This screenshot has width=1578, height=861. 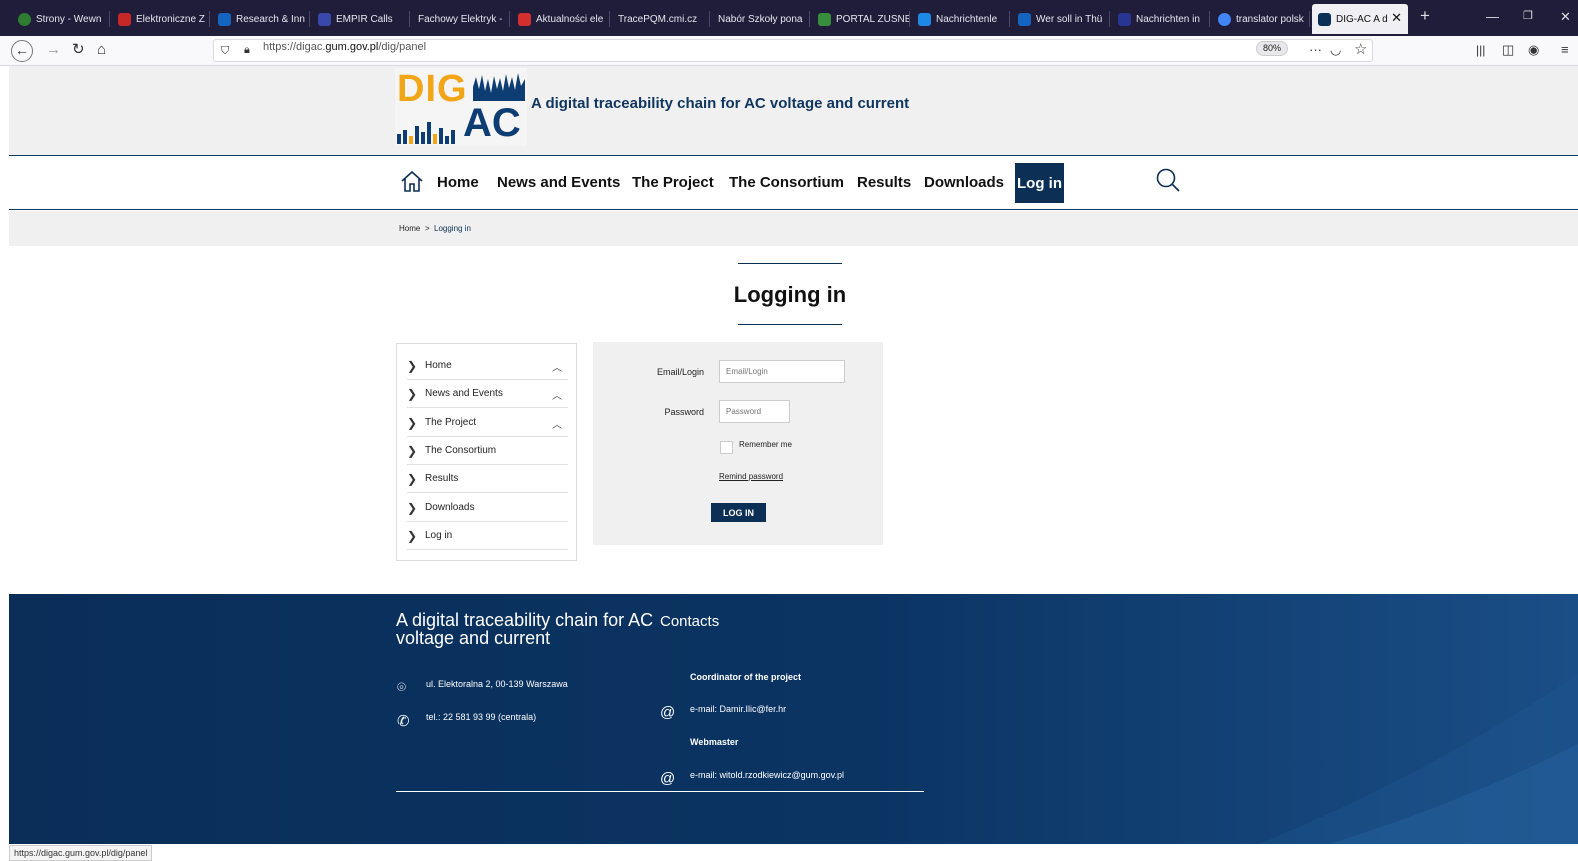 I want to click on url-text: https://digac.gum.gov.pl/dig/panel, so click(x=344, y=47).